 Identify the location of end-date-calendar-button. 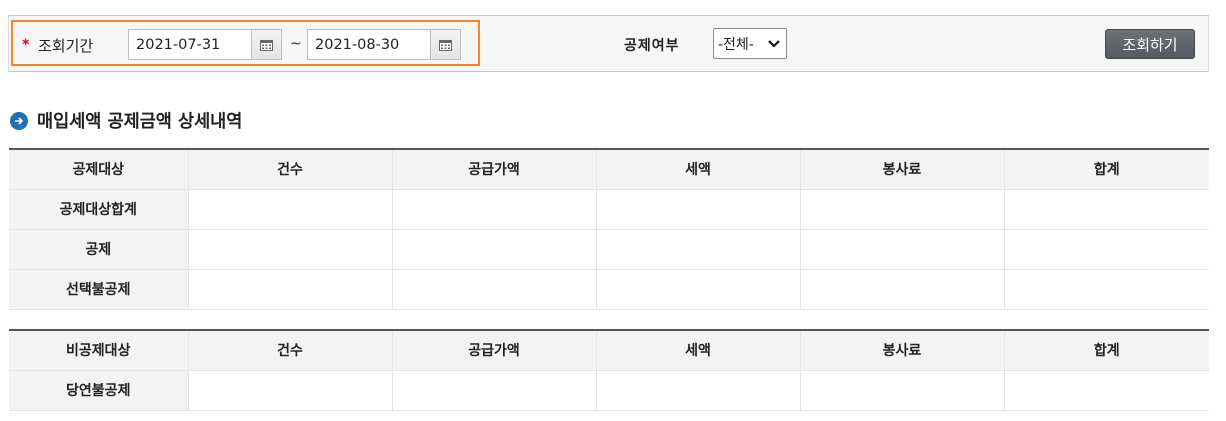
(445, 44).